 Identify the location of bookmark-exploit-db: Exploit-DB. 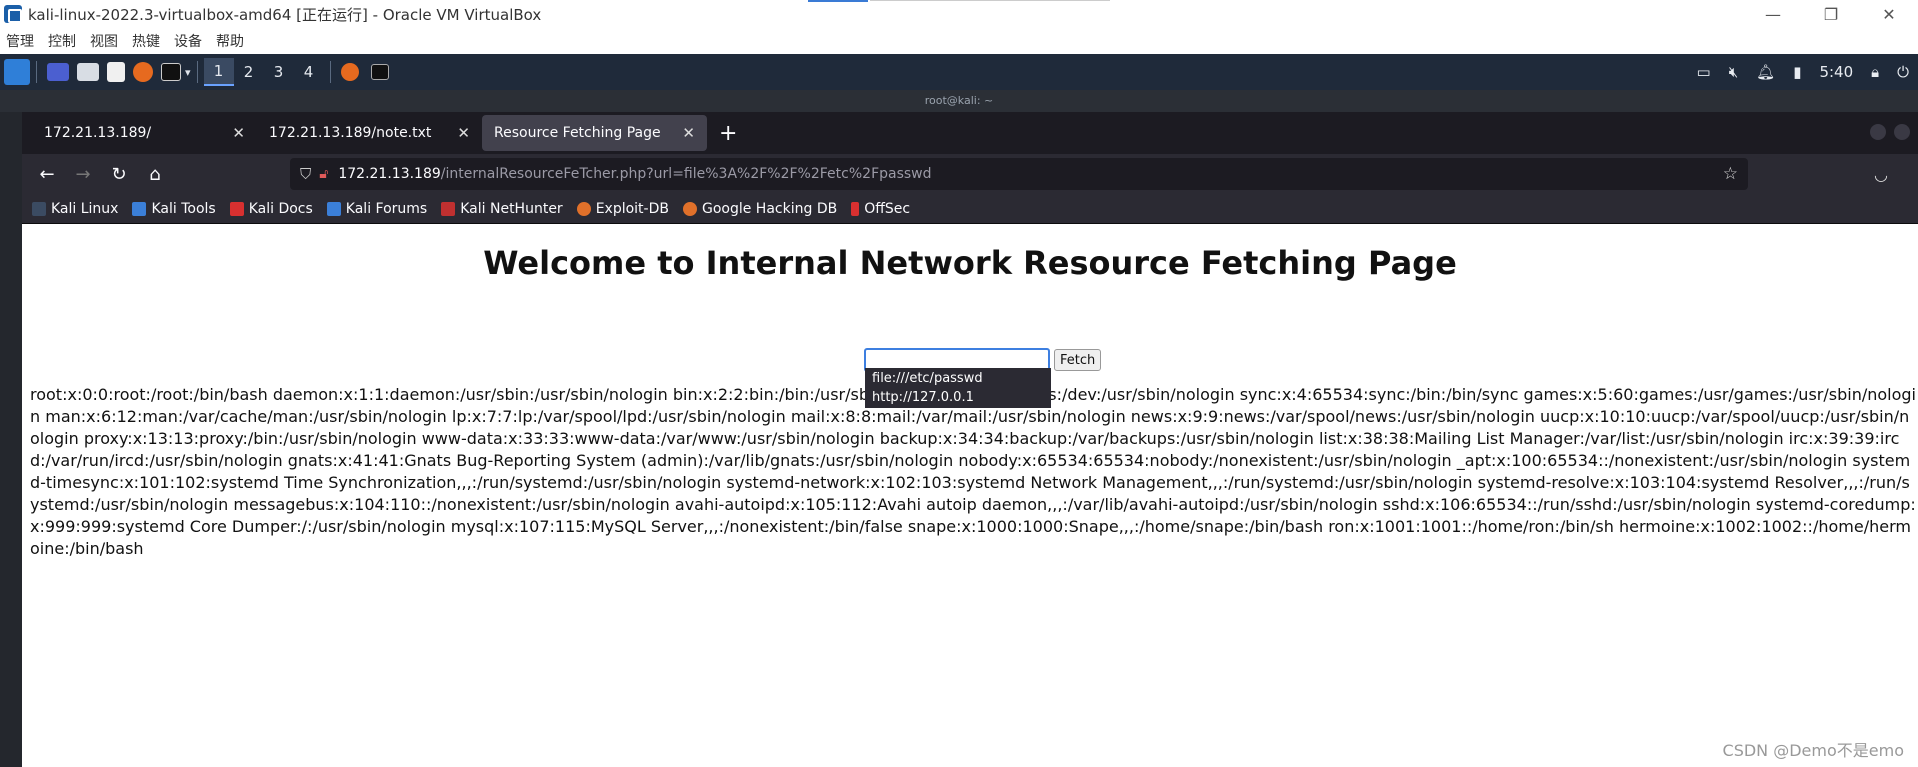
(622, 208).